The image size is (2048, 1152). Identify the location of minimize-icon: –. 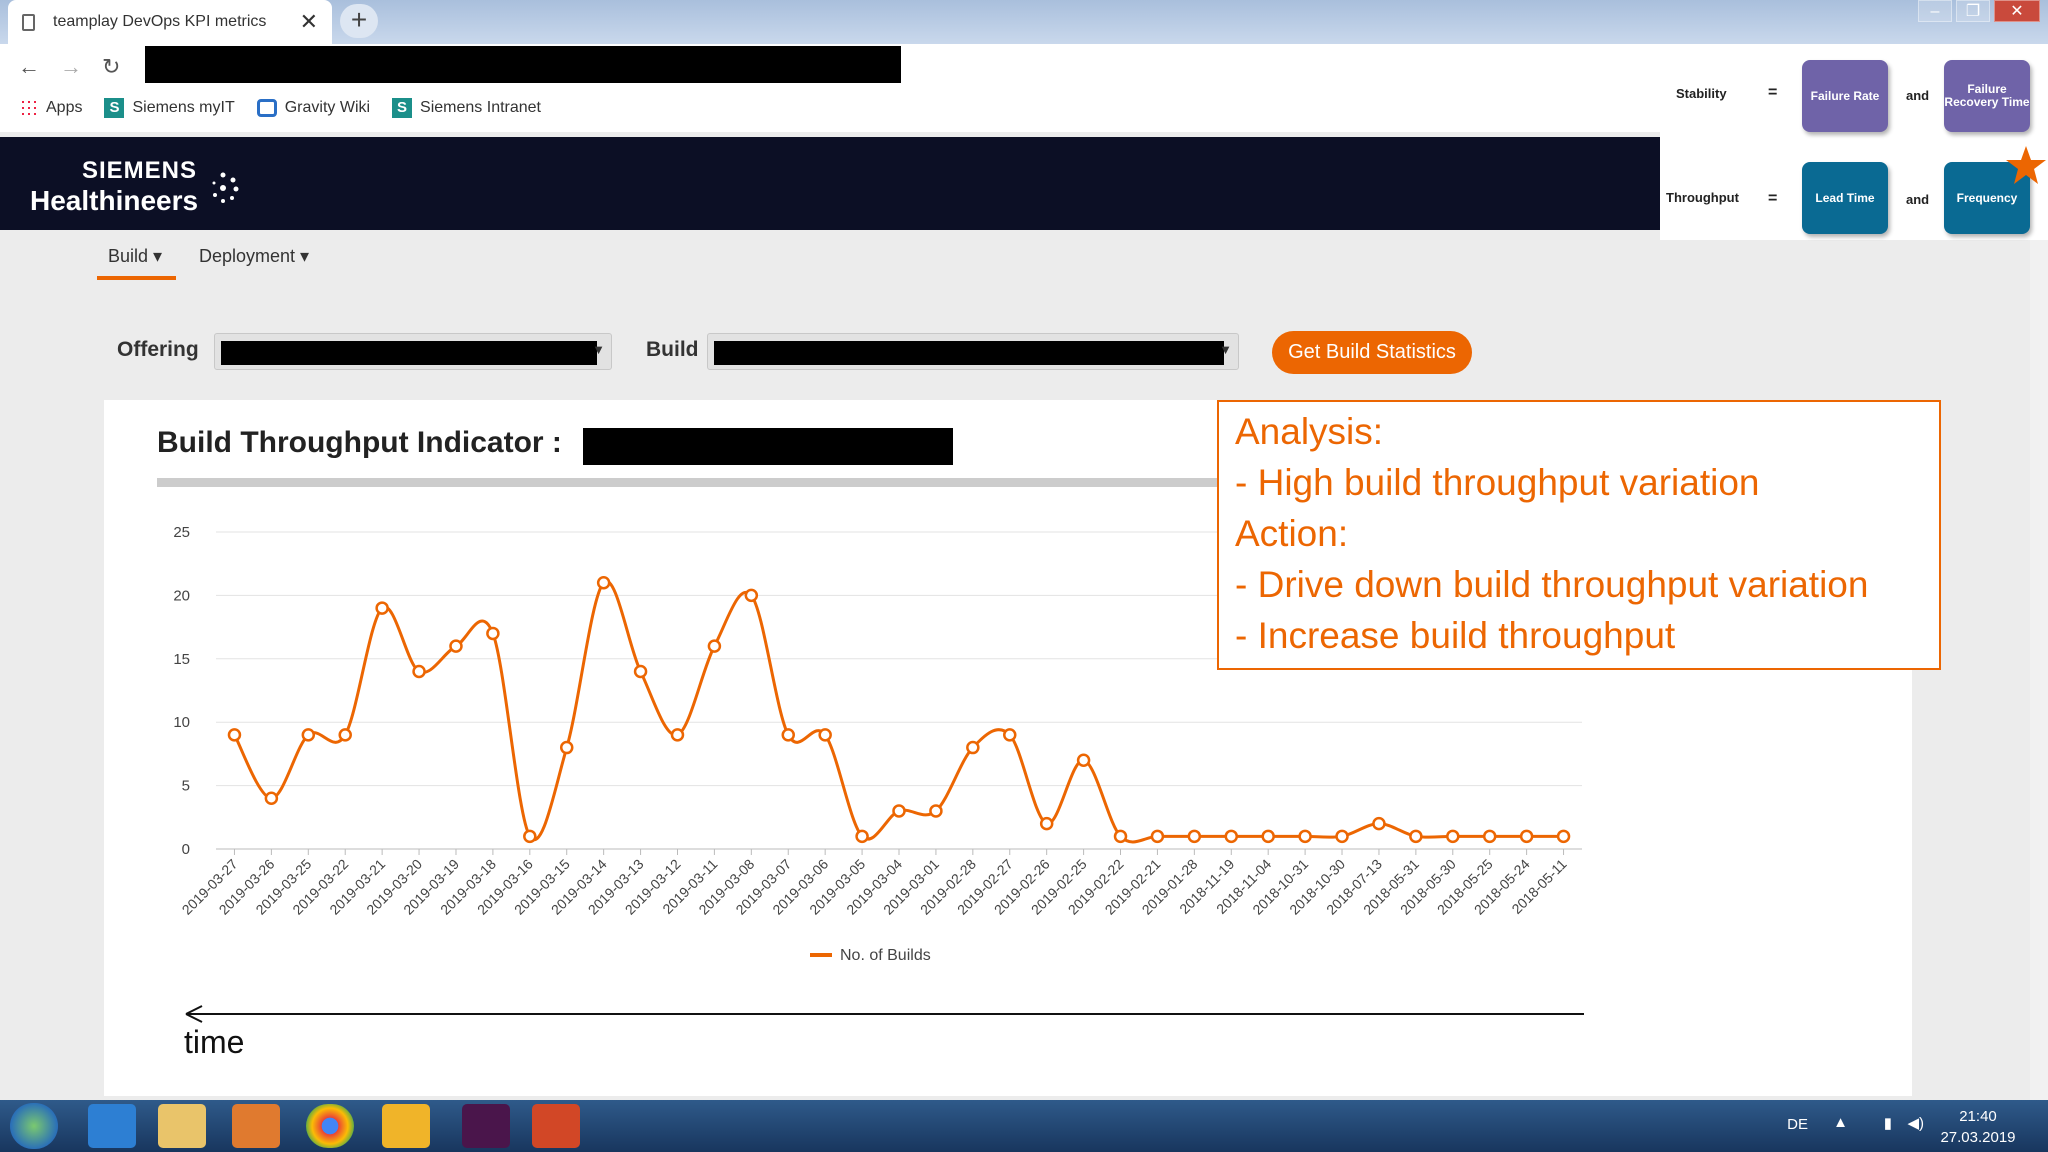
(1935, 11).